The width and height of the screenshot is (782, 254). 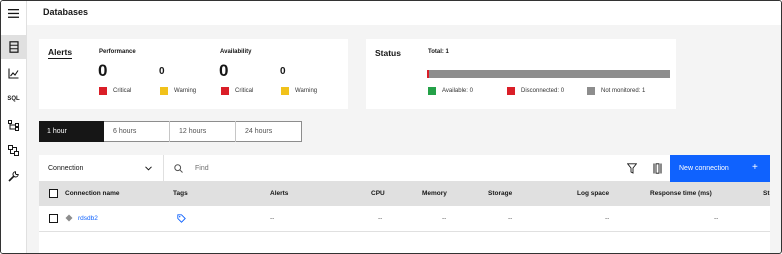 I want to click on new-connection-label: New connection, so click(x=704, y=168).